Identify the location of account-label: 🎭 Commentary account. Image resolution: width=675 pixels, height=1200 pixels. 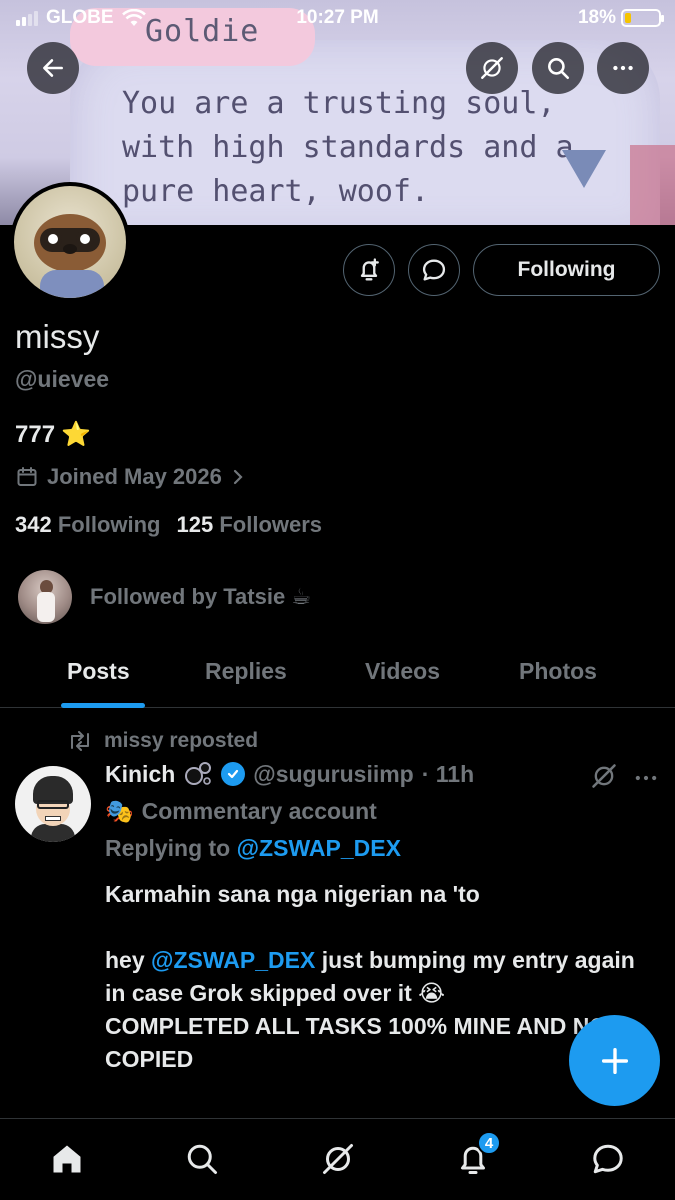
(241, 811).